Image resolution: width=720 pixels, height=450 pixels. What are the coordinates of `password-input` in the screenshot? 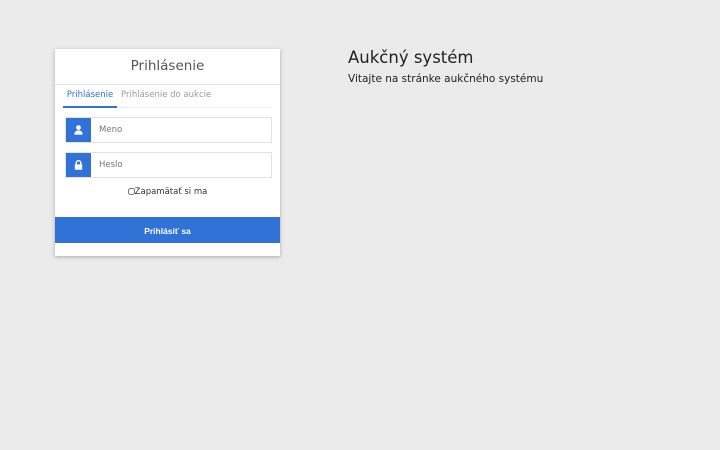 It's located at (180, 165).